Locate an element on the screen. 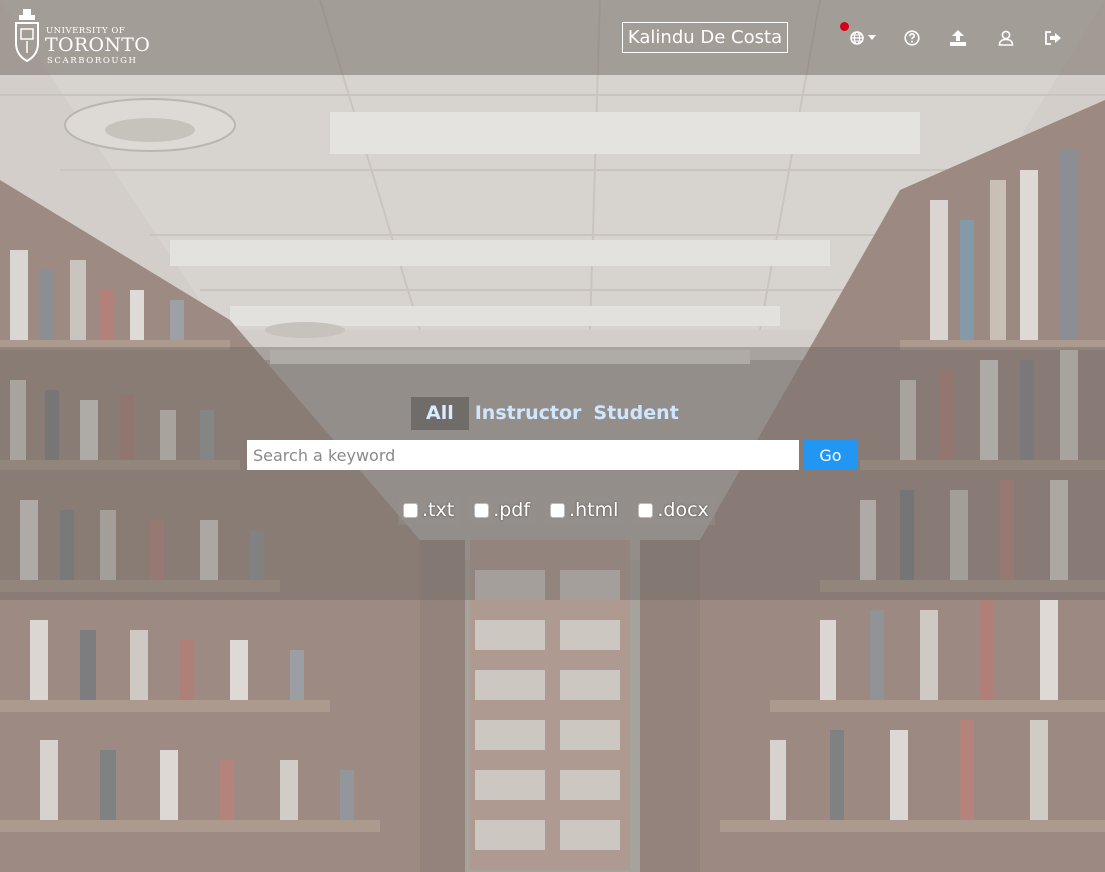 Image resolution: width=1105 pixels, height=872 pixels. account-button is located at coordinates (1006, 38).